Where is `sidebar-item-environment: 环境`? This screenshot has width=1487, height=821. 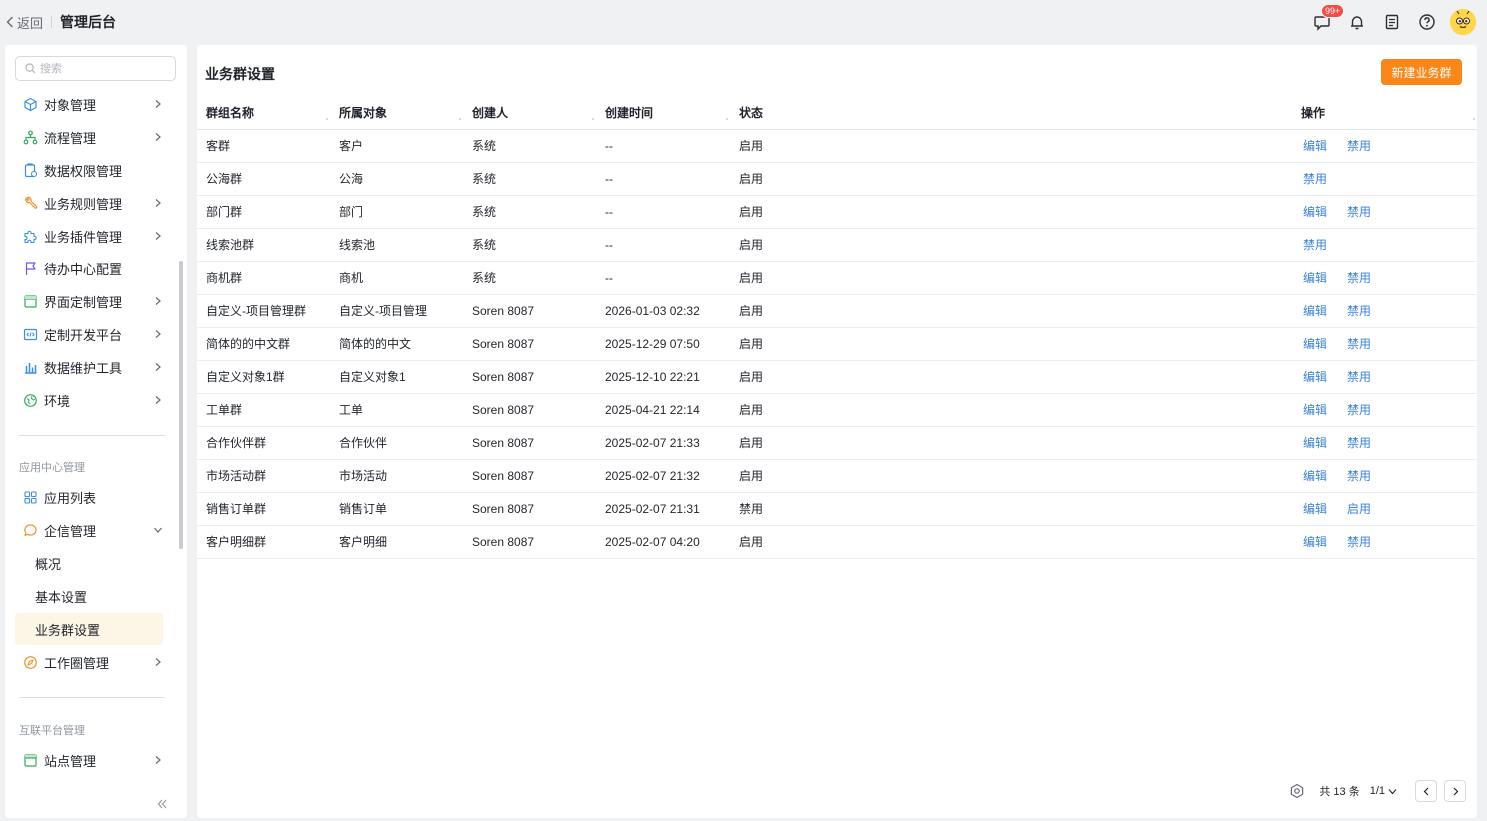 sidebar-item-environment: 环境 is located at coordinates (89, 400).